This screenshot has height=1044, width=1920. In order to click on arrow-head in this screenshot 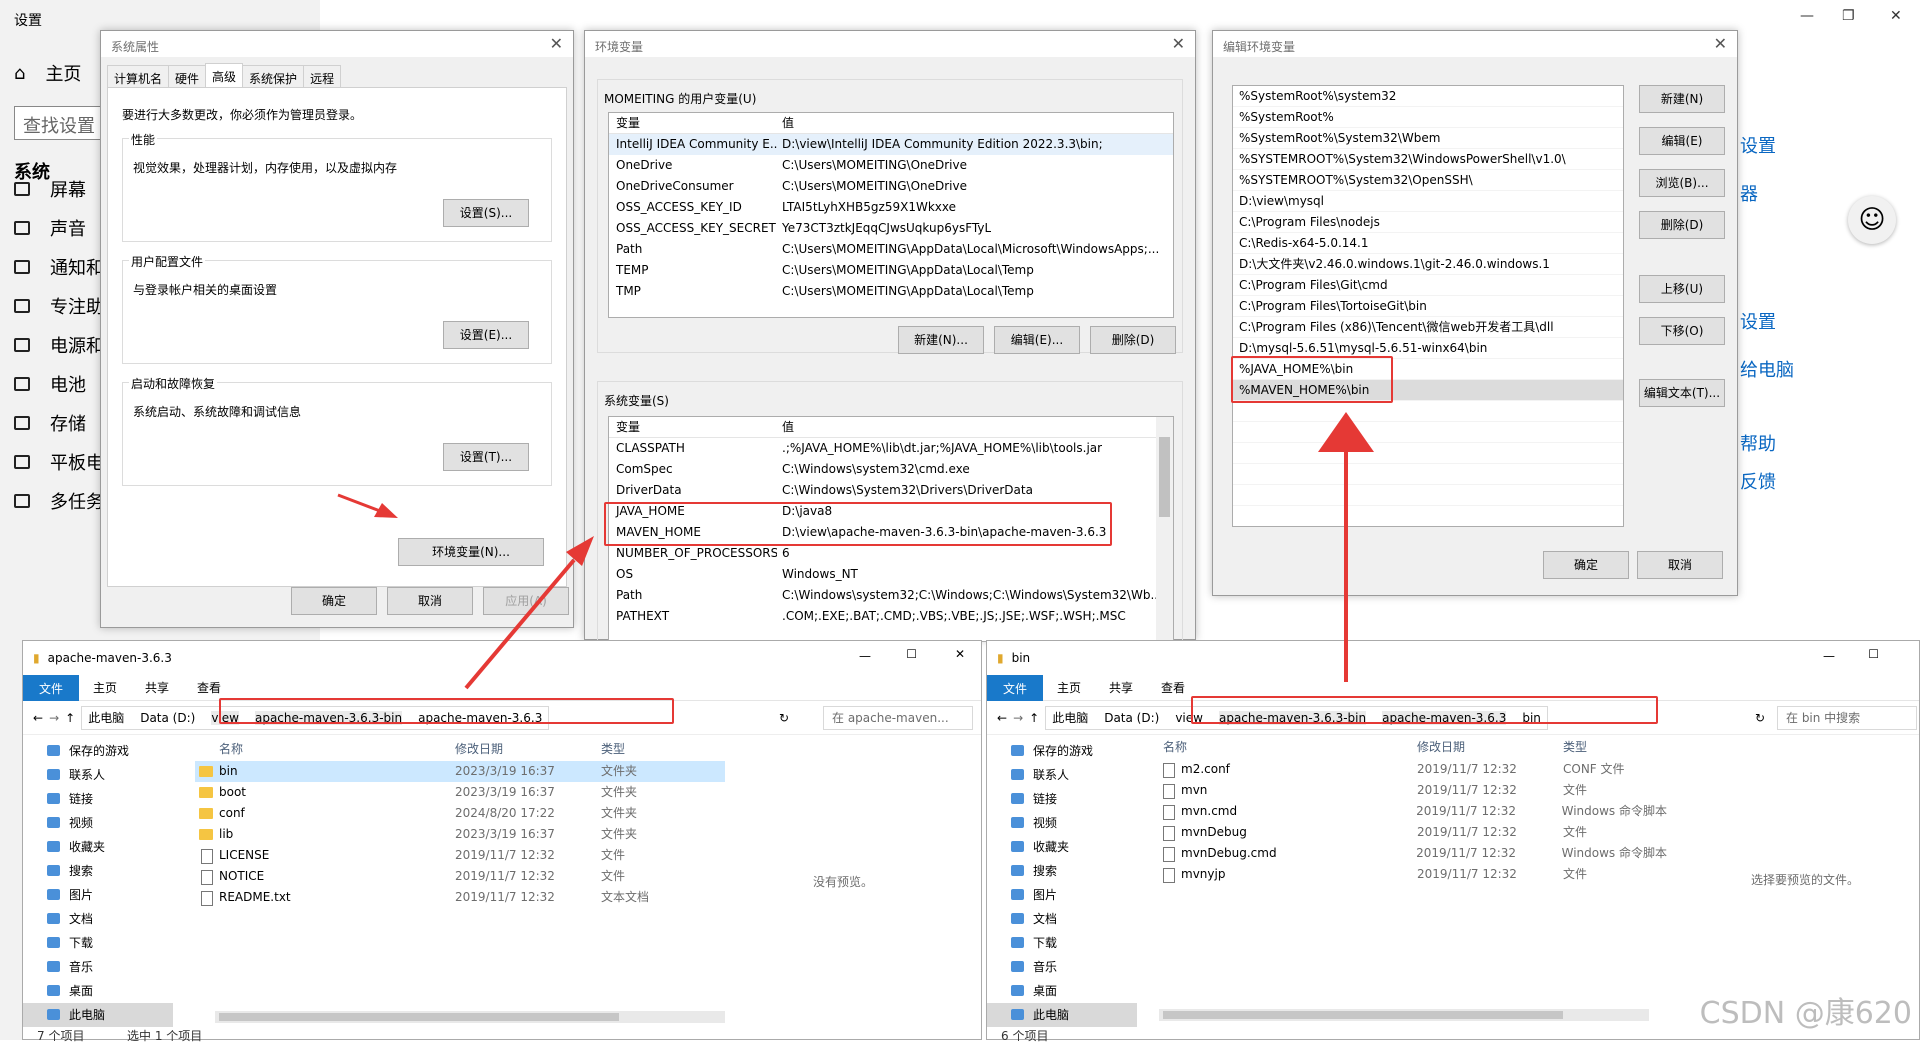, I will do `click(1346, 432)`.